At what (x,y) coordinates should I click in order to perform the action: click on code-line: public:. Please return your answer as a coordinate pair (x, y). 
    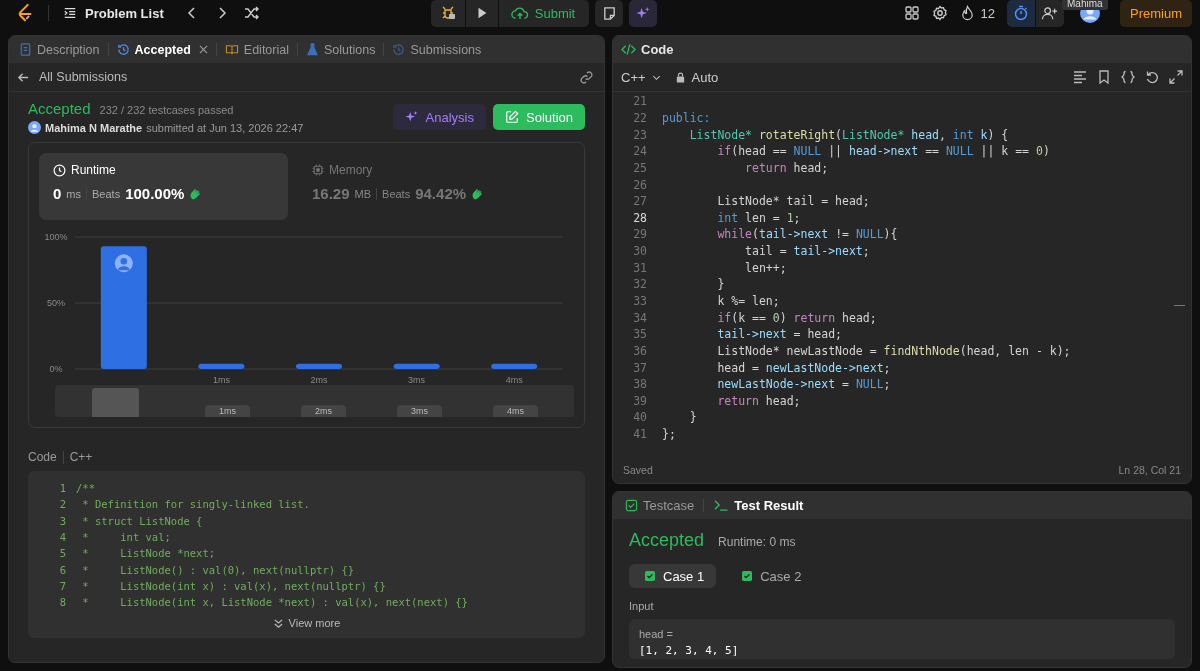
    Looking at the image, I should click on (686, 117).